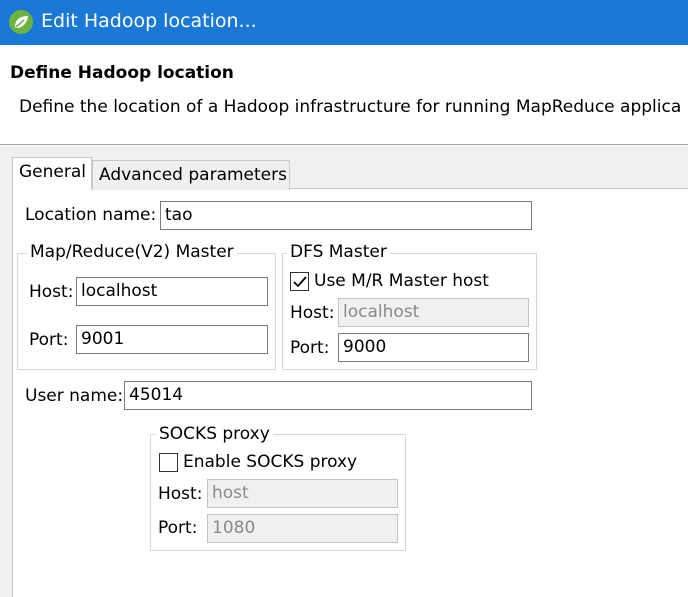 This screenshot has width=688, height=597. Describe the element at coordinates (433, 347) in the screenshot. I see `dfs-port-input: 9000` at that location.